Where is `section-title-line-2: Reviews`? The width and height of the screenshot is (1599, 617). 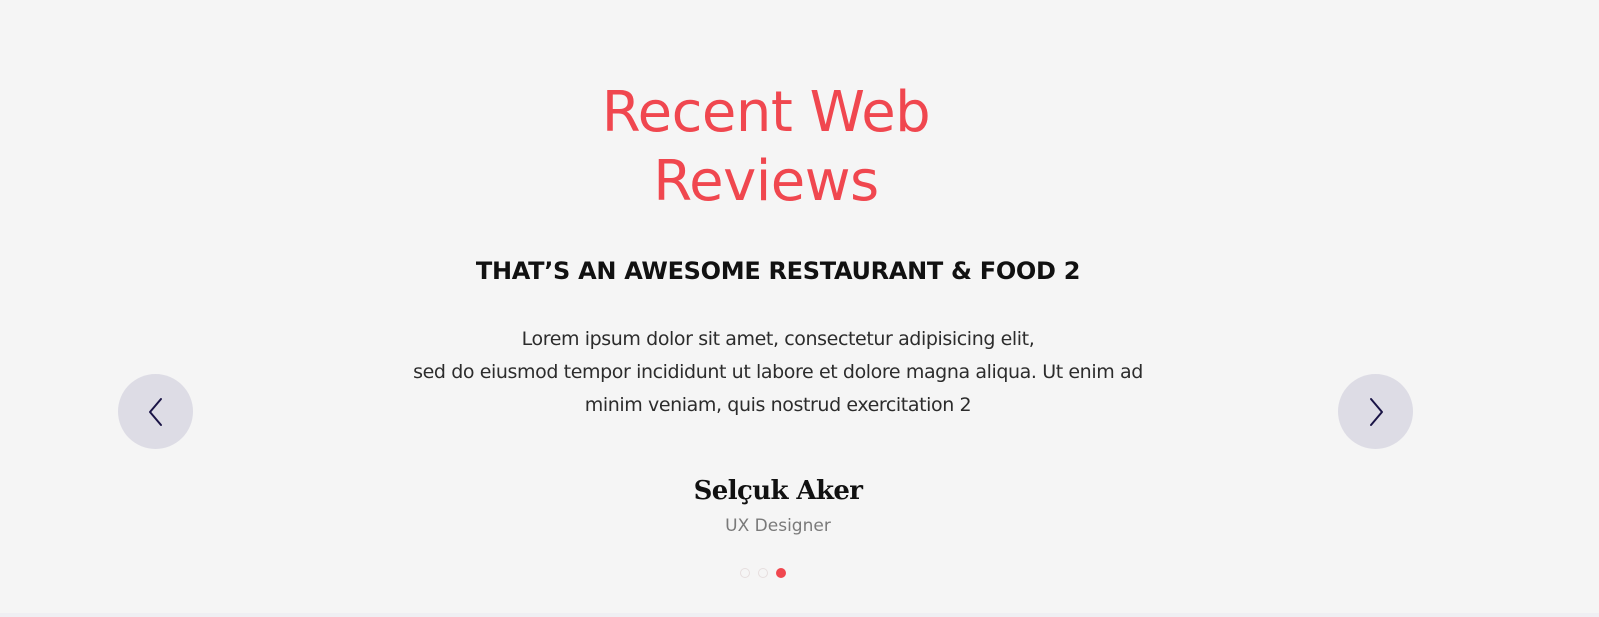 section-title-line-2: Reviews is located at coordinates (766, 181).